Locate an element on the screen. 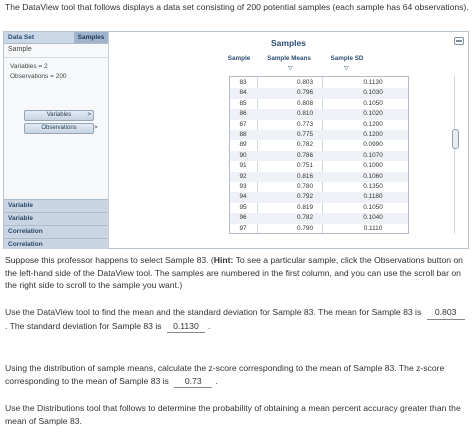 The height and width of the screenshot is (433, 474). sample-mean: 0.786 is located at coordinates (305, 155).